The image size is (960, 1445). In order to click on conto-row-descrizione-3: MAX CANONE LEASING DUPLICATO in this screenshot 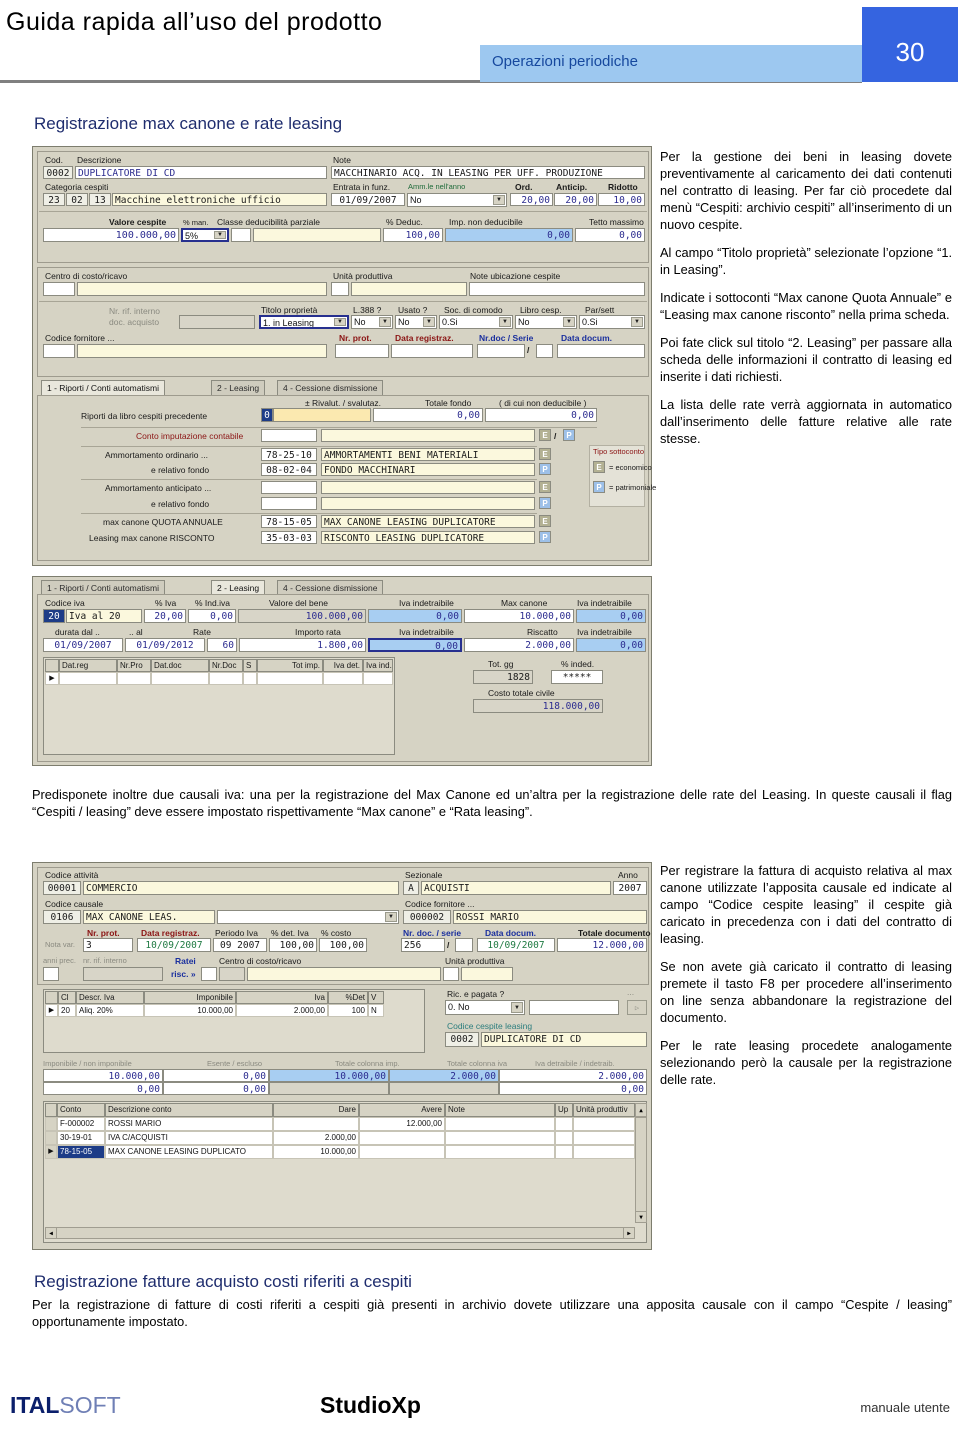, I will do `click(189, 1152)`.